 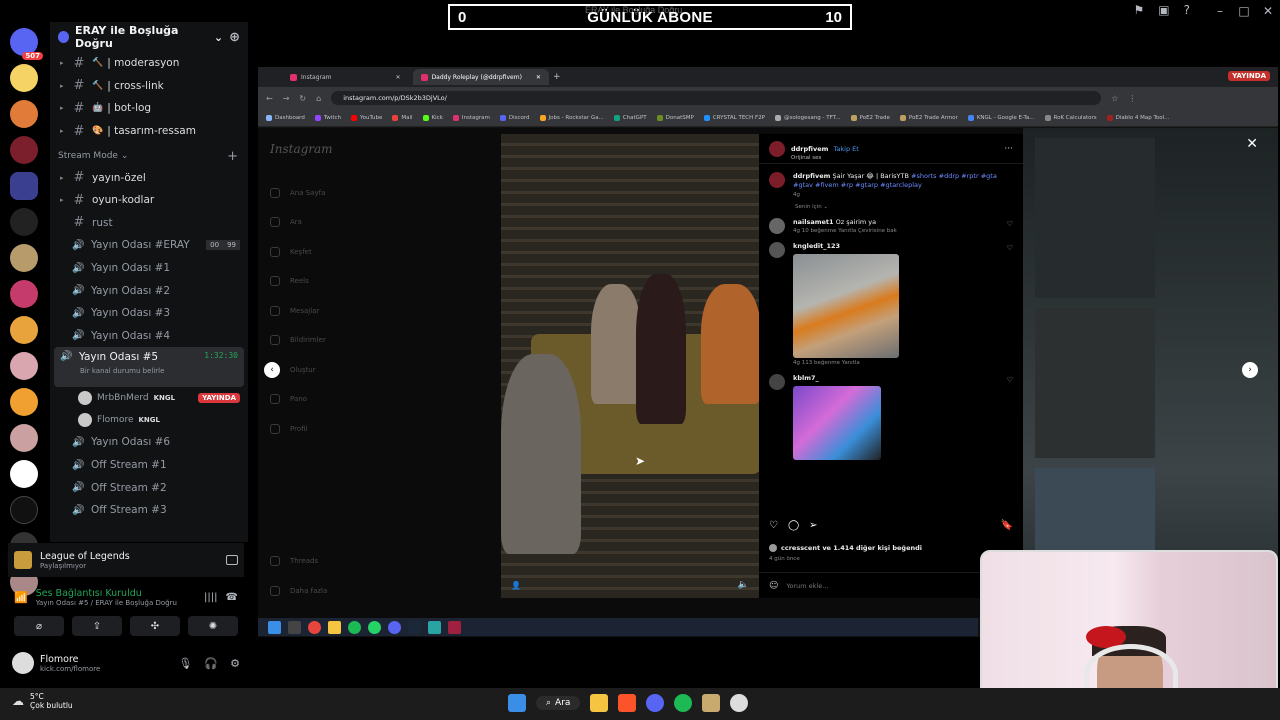 I want to click on spotify-icon, so click(x=683, y=703).